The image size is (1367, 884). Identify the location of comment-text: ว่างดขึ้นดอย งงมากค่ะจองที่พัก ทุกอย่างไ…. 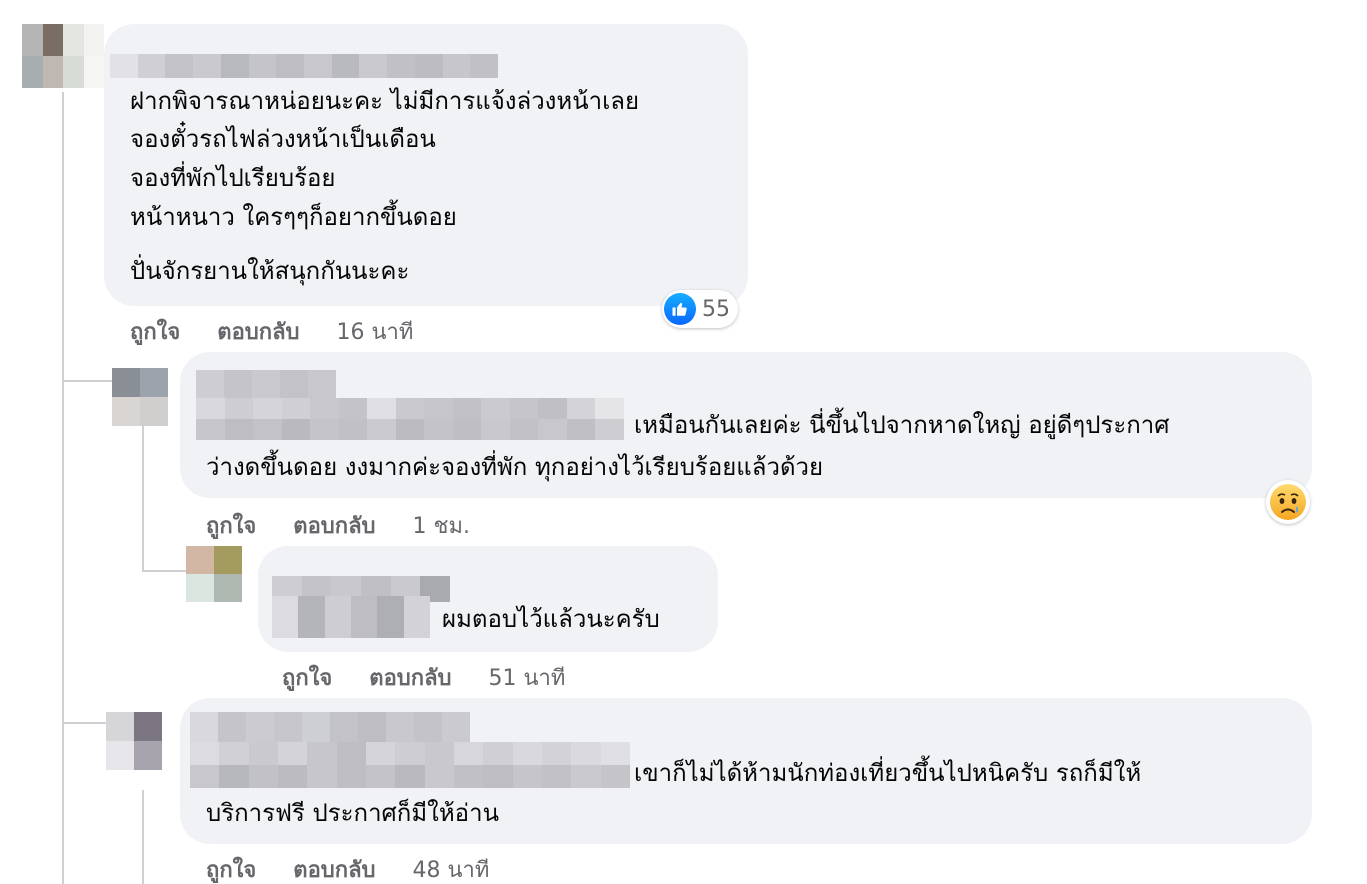
(515, 467).